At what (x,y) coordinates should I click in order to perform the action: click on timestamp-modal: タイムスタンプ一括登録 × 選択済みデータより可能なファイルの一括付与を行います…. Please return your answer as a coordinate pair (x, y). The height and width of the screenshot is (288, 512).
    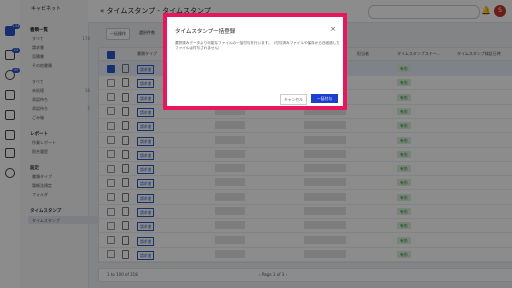
    Looking at the image, I should click on (255, 61).